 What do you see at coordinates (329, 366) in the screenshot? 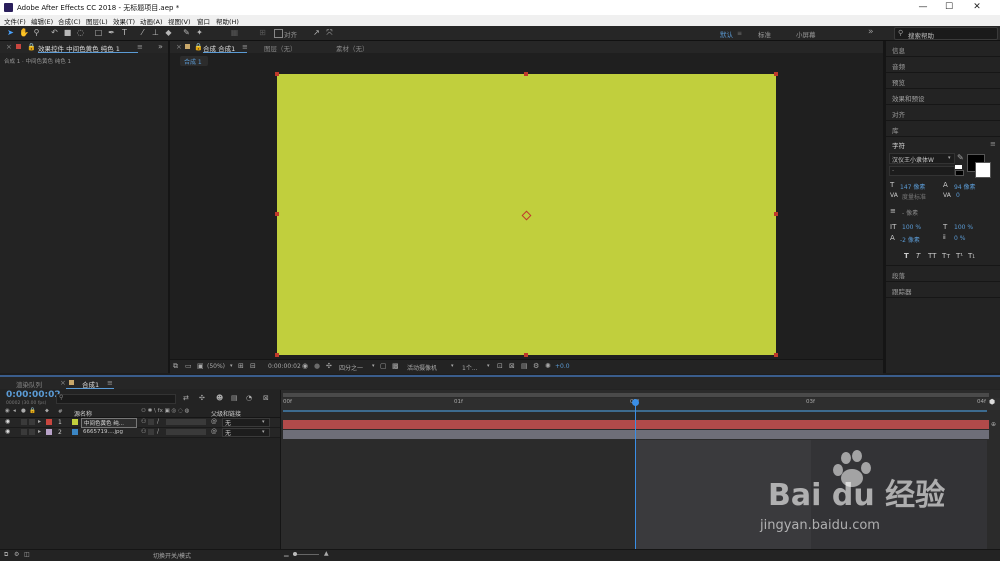
I see `color-channel-icon: ✣` at bounding box center [329, 366].